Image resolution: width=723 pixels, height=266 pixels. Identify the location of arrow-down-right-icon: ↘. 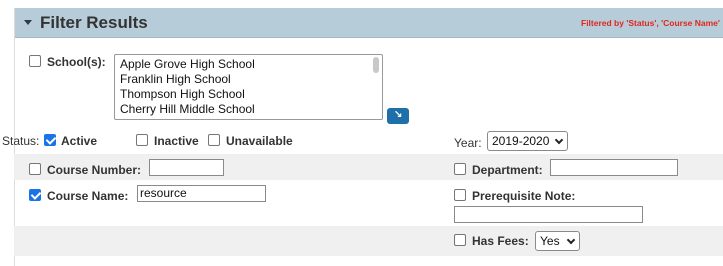
(398, 114).